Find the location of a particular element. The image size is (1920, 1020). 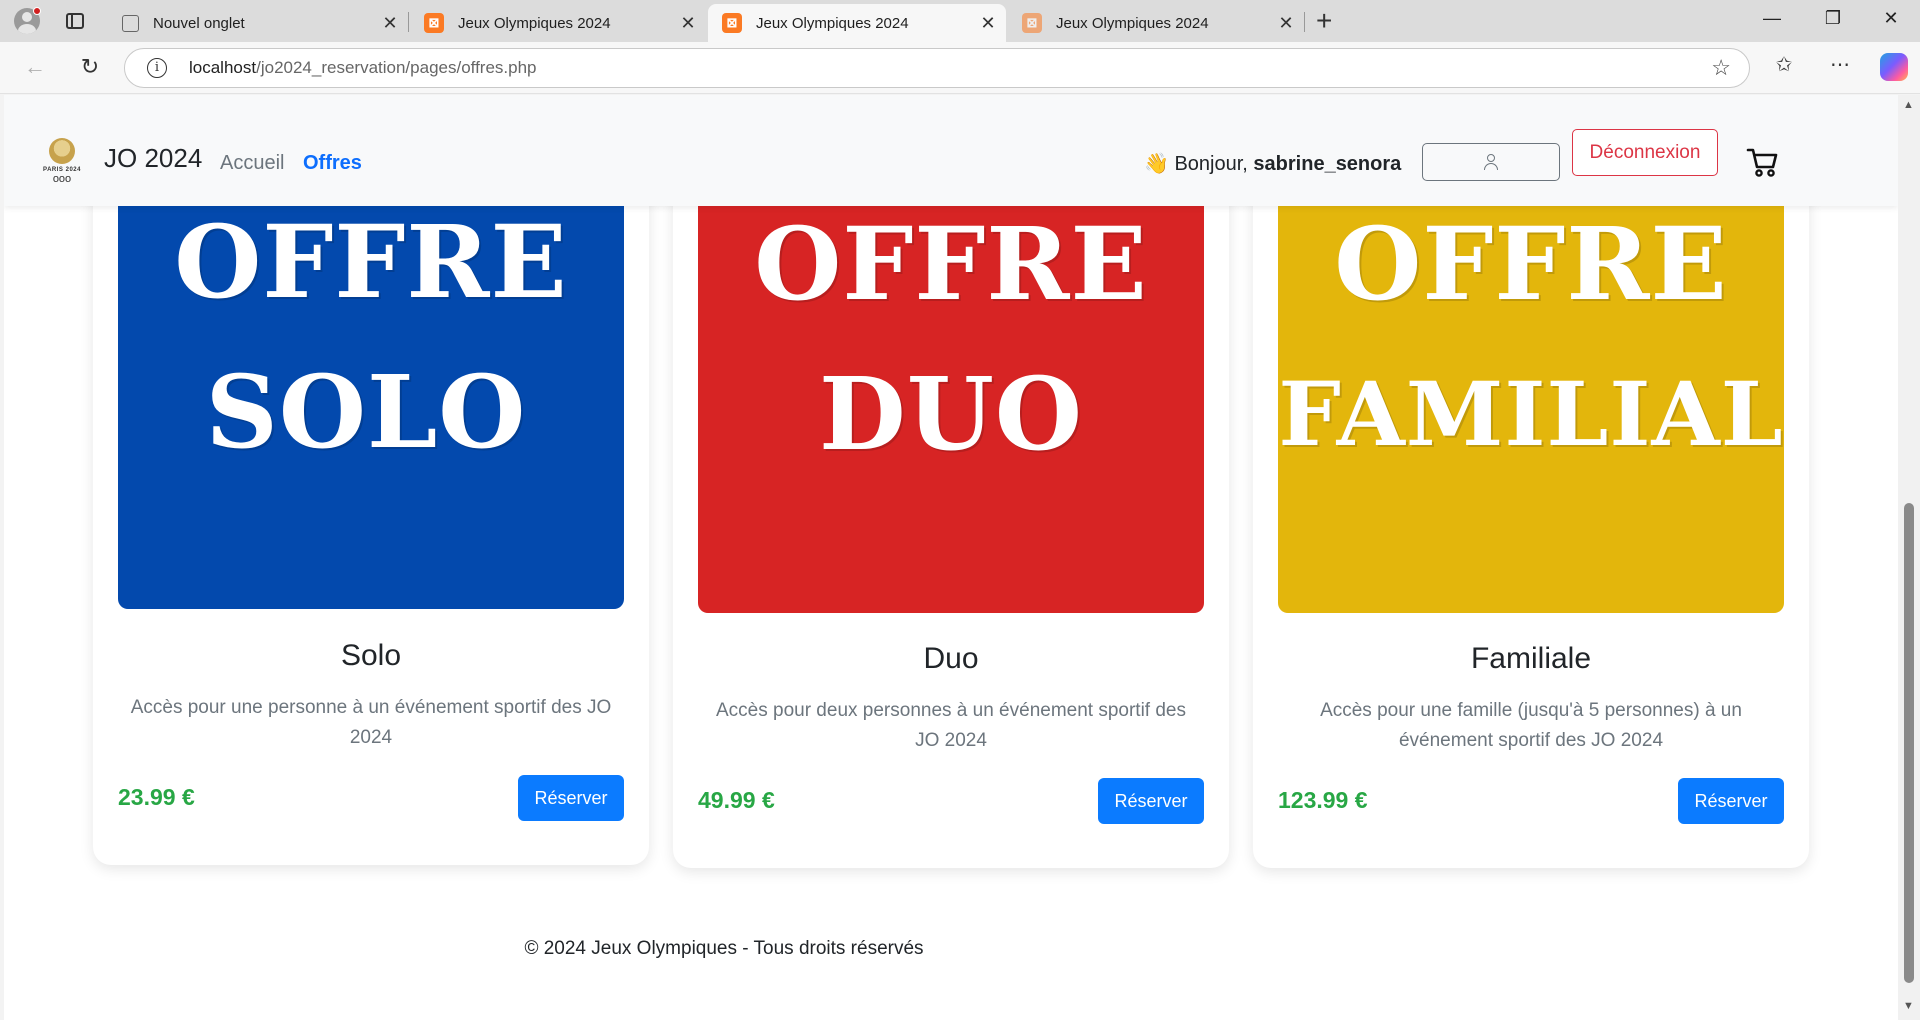

offer-image-line2: DUO is located at coordinates (951, 414).